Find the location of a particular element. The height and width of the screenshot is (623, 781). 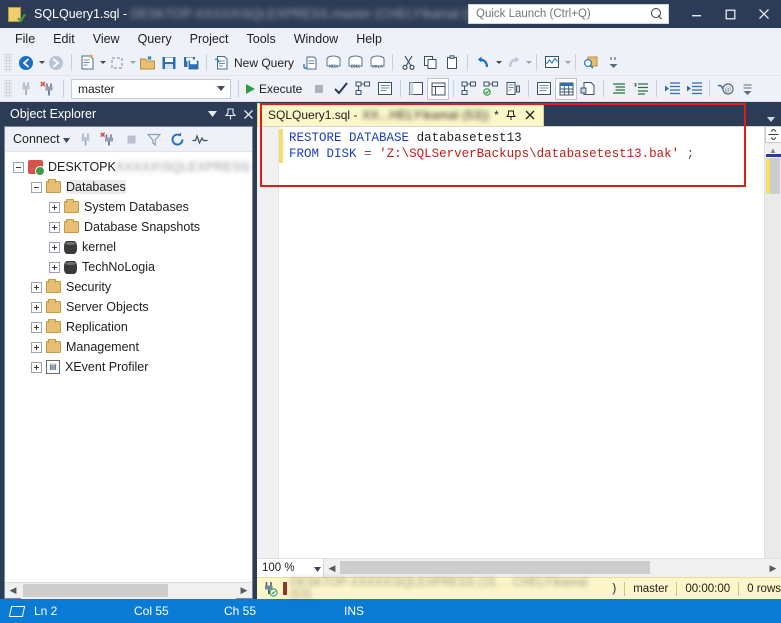

query-connection-icon is located at coordinates (311, 63).